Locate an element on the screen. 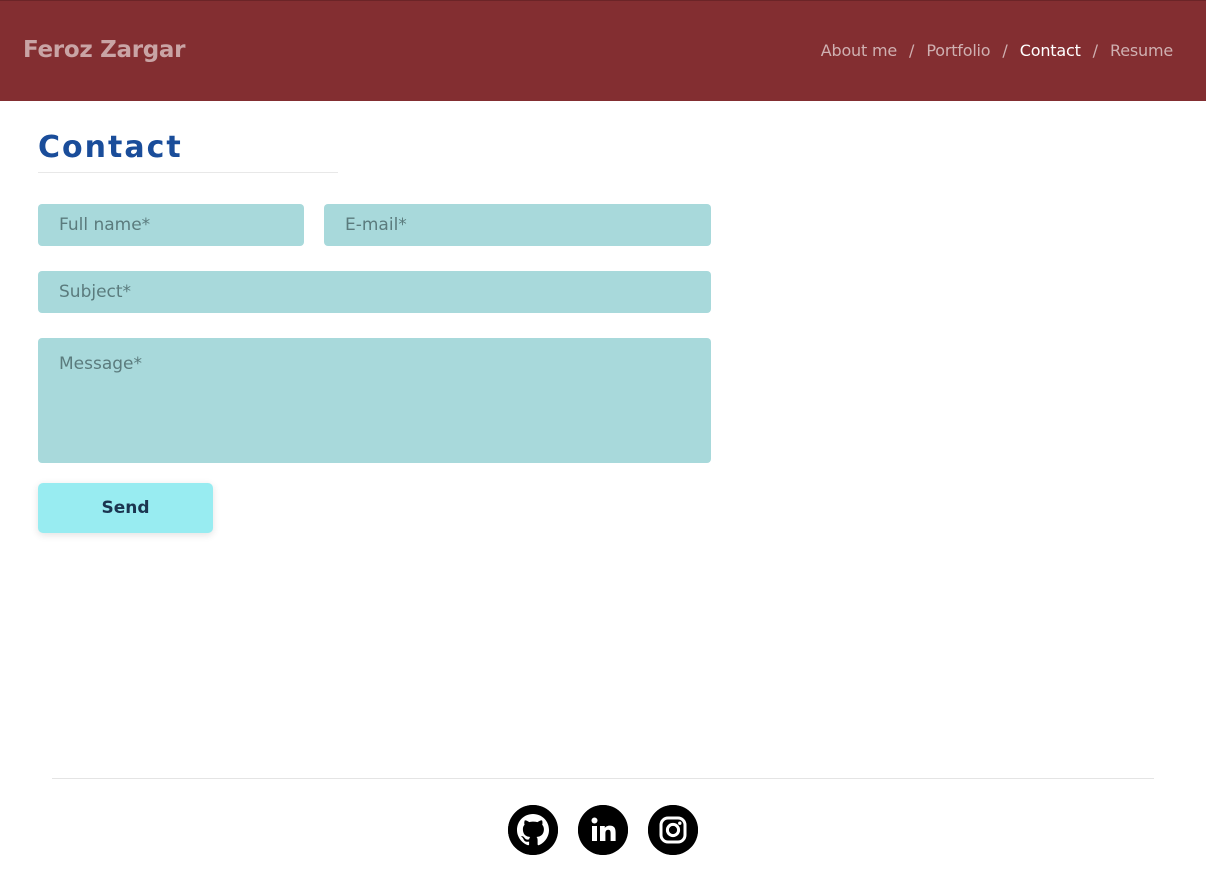  page-title: Contact is located at coordinates (110, 147).